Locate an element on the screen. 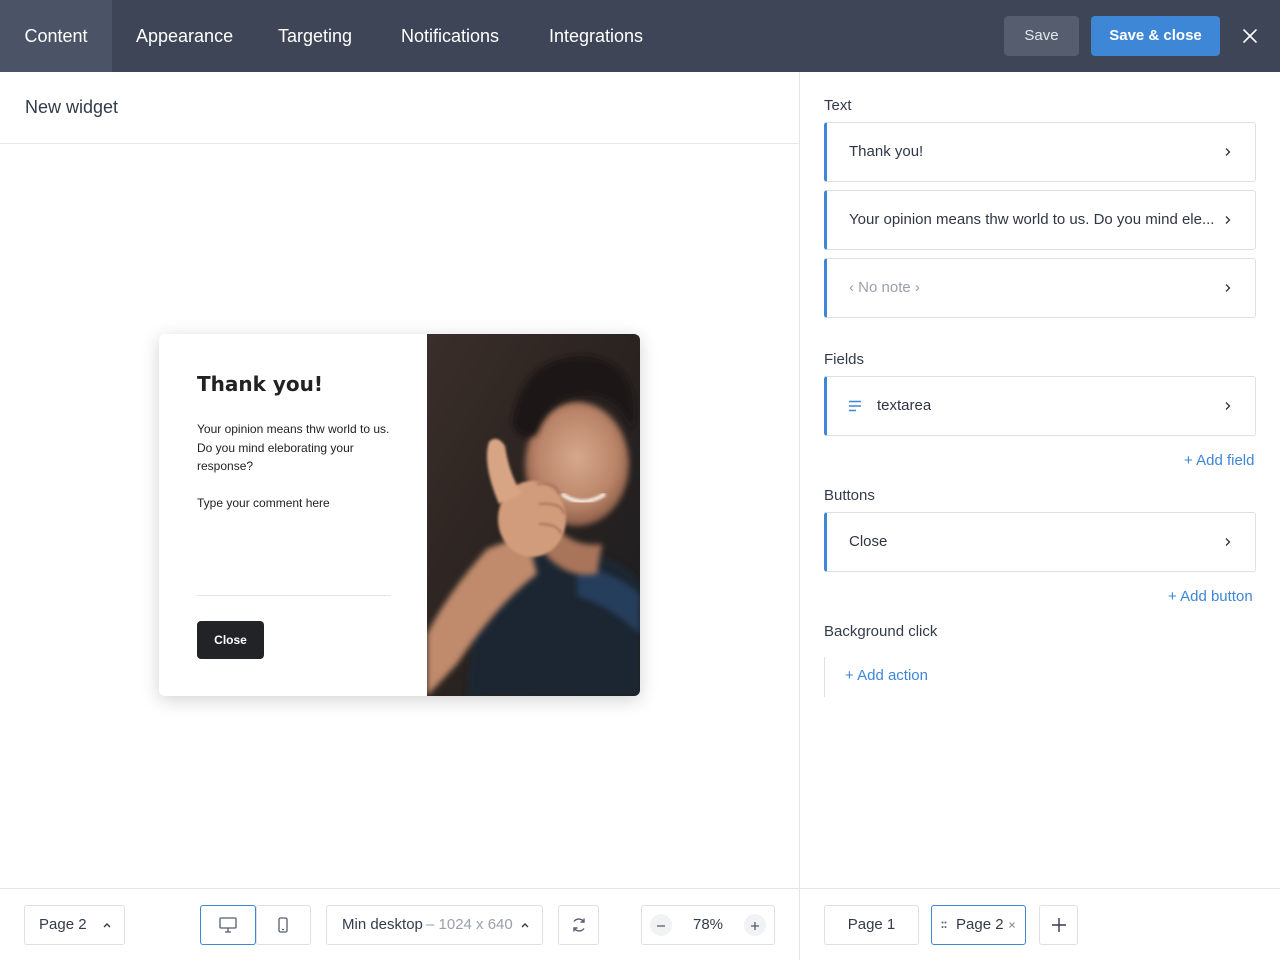  page-tab-1: Page 1 is located at coordinates (871, 925).